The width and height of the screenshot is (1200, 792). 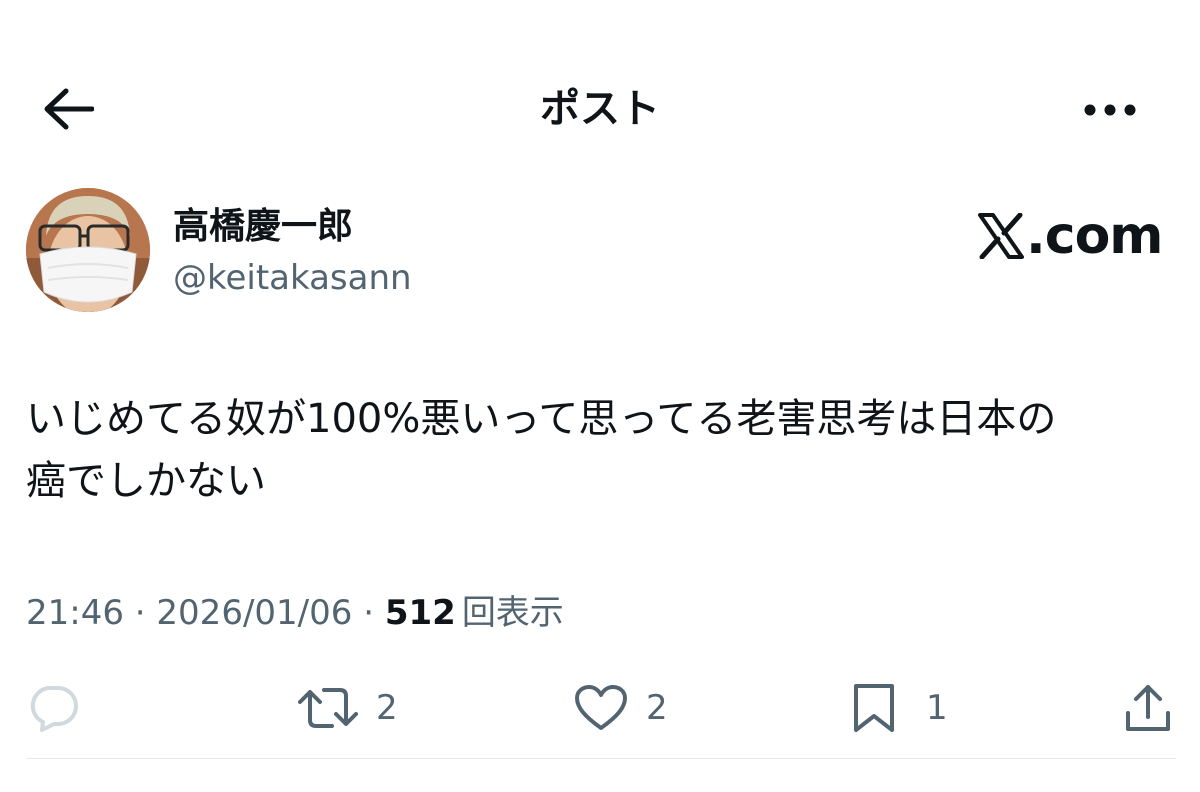 I want to click on post-time: 21:46, so click(x=75, y=613).